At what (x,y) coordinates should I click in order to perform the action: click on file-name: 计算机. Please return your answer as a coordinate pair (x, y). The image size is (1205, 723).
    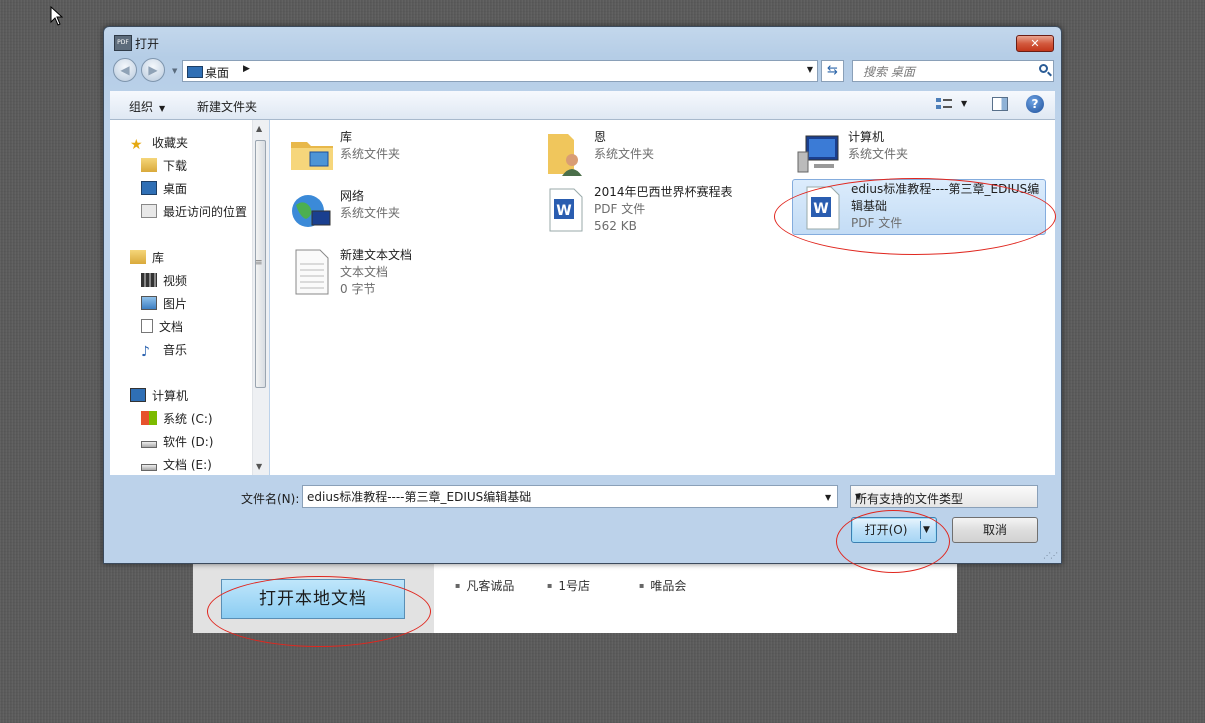
    Looking at the image, I should click on (866, 137).